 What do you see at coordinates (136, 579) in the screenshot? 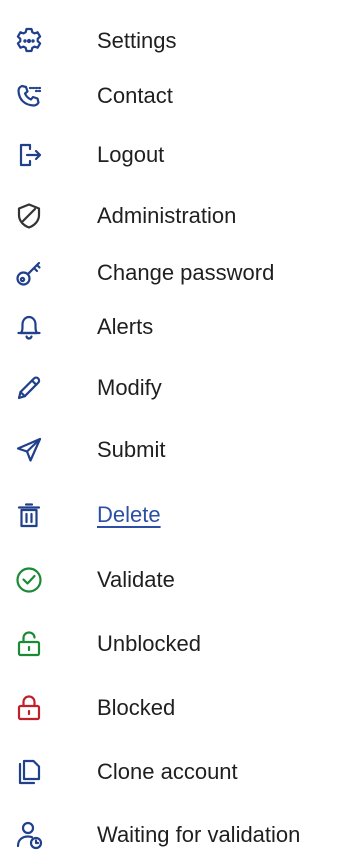
I see `menu-item-label: Validate` at bounding box center [136, 579].